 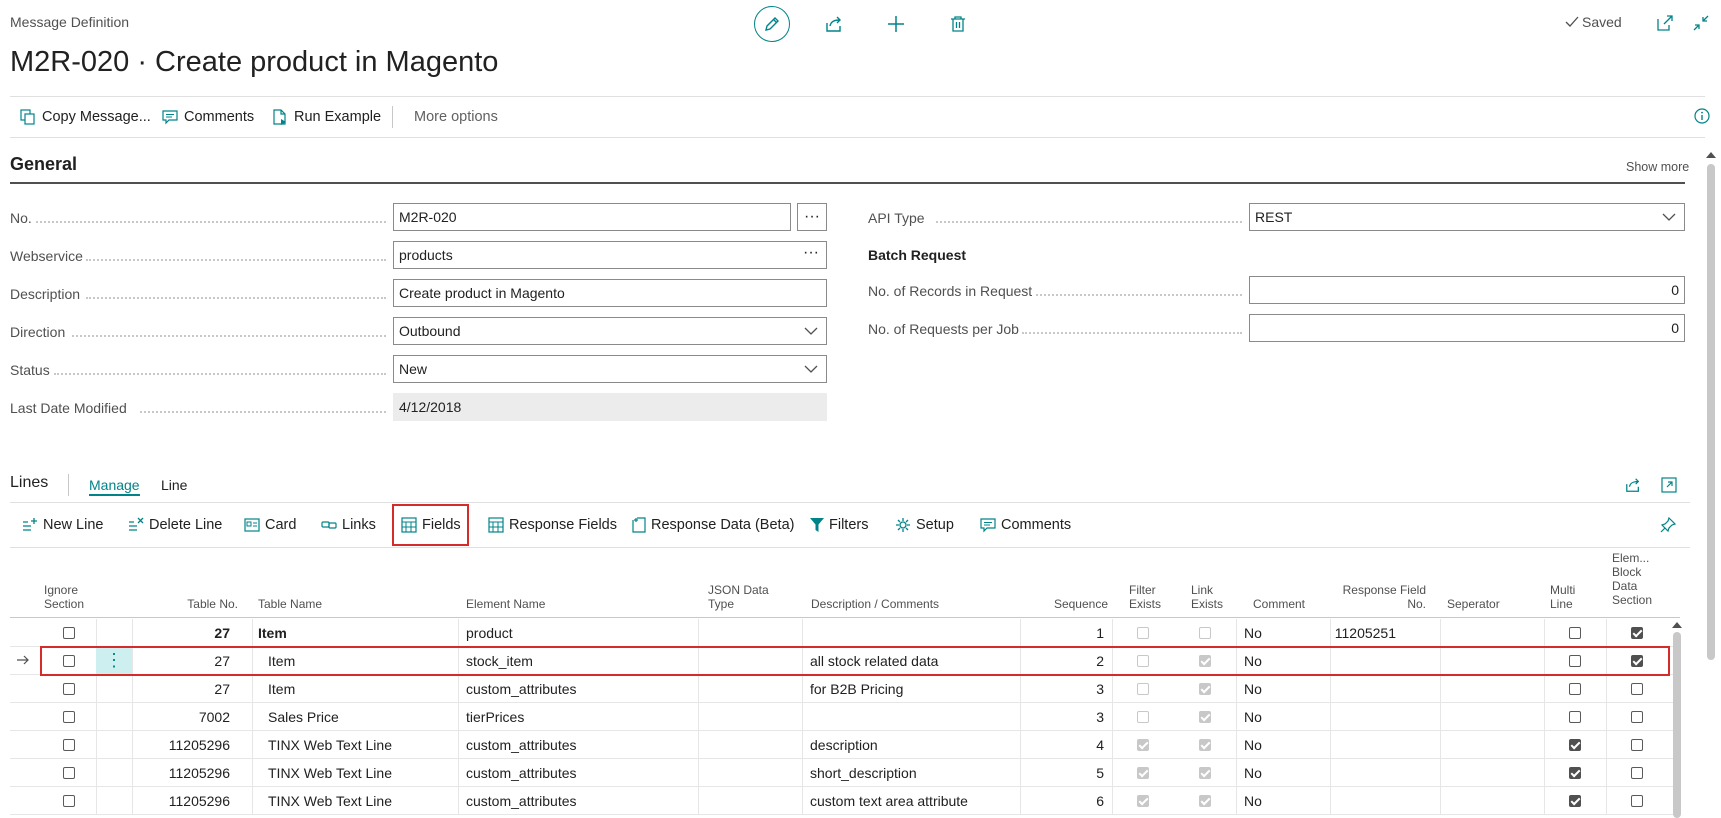 I want to click on filter-exists-cell, so click(x=1143, y=800).